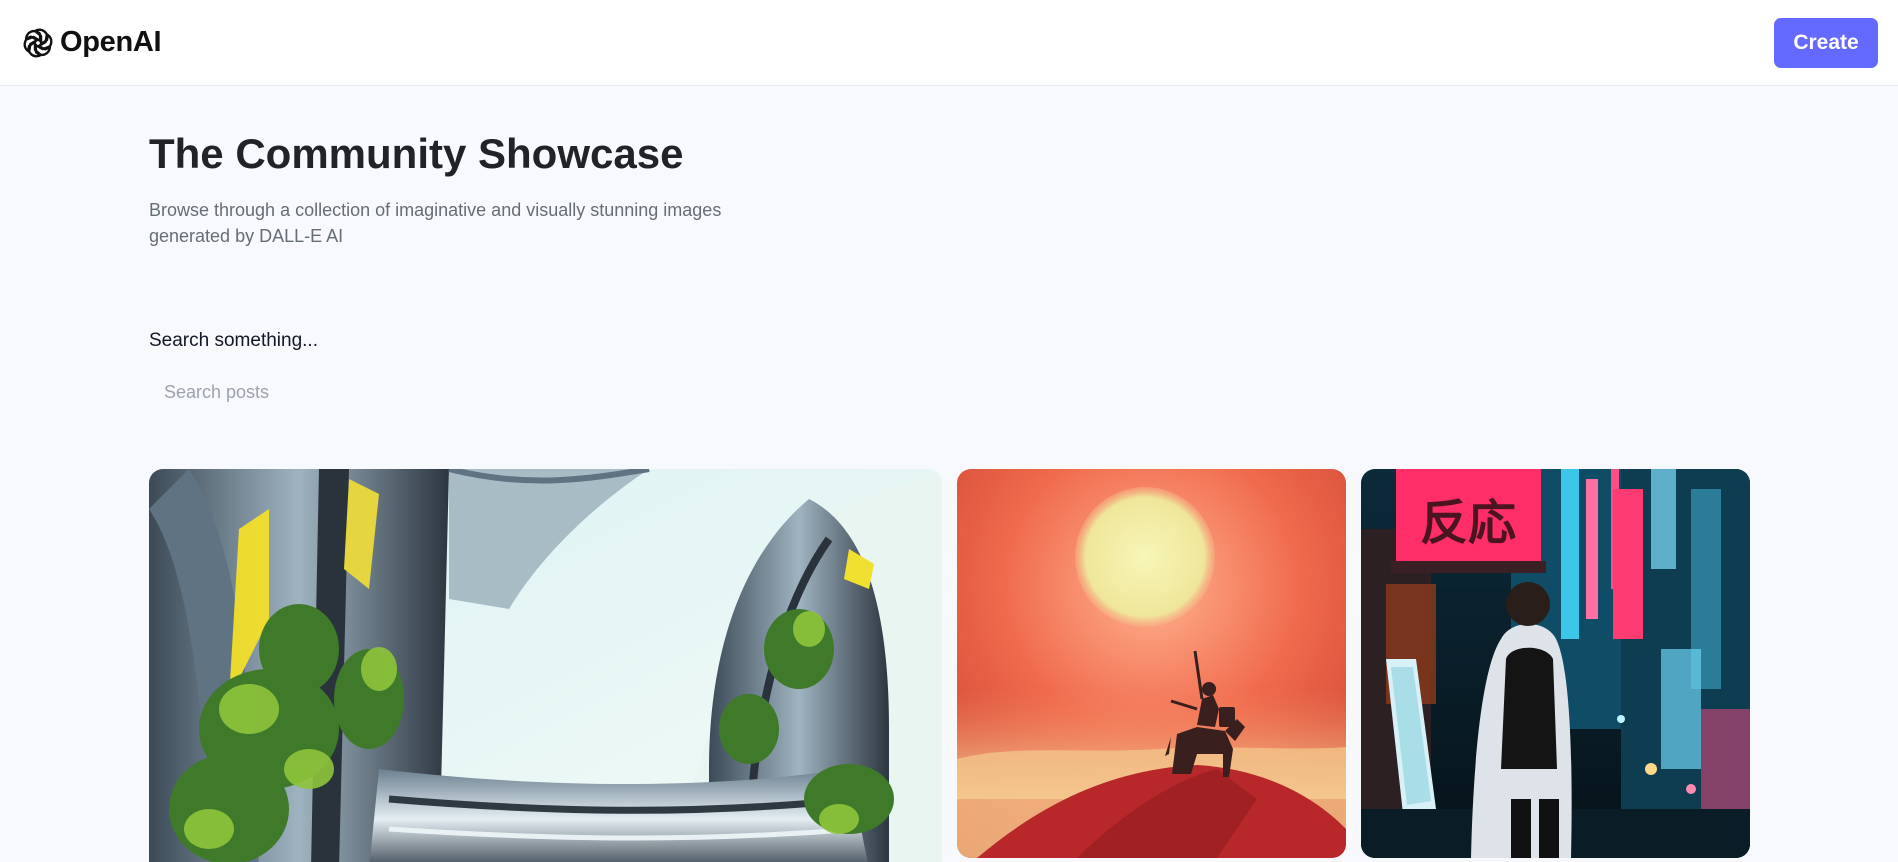 The height and width of the screenshot is (862, 1898). I want to click on top-navbar: OpenAI Create, so click(949, 43).